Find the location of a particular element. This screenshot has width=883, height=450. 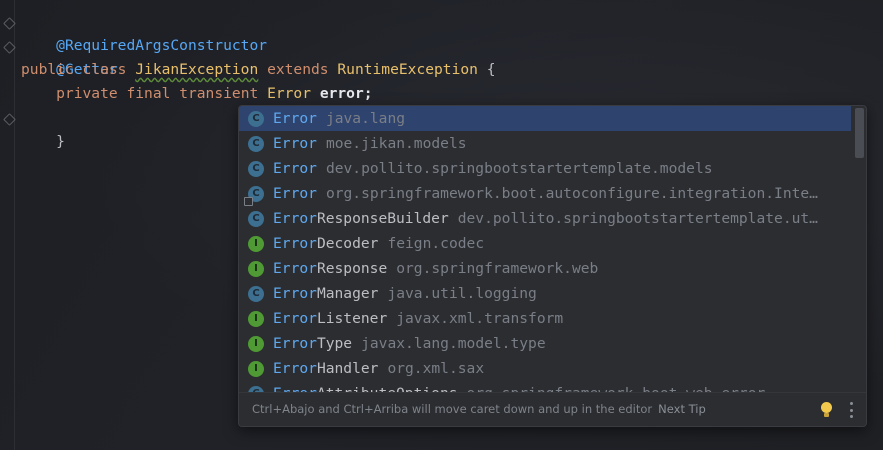

completion-item-name: ResponseBuilder is located at coordinates (382, 218).